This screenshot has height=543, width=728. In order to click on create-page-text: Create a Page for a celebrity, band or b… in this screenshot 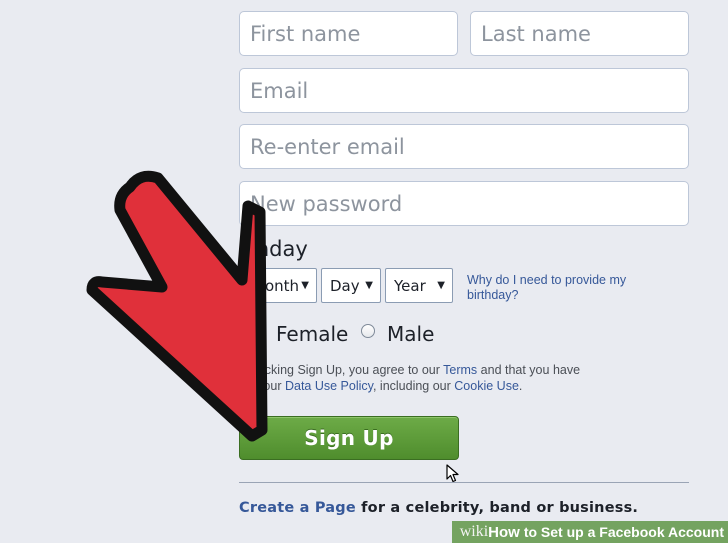, I will do `click(438, 508)`.